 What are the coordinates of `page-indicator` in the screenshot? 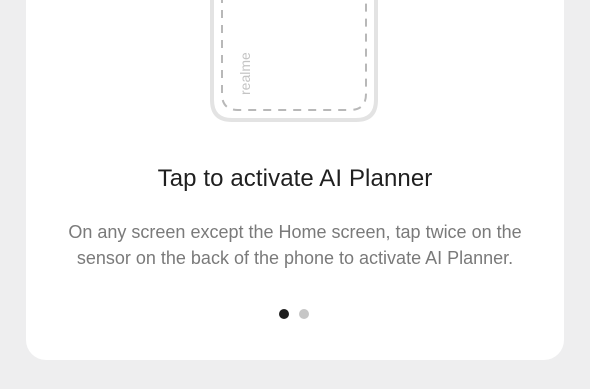 It's located at (294, 314).